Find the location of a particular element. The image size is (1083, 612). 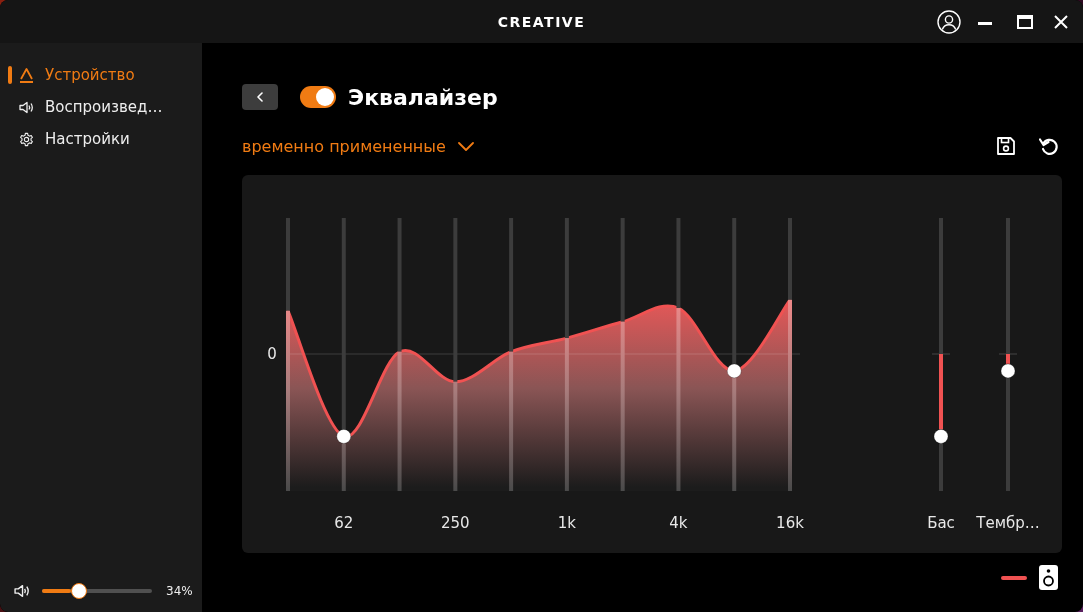

frequency-label: 4k is located at coordinates (678, 523).